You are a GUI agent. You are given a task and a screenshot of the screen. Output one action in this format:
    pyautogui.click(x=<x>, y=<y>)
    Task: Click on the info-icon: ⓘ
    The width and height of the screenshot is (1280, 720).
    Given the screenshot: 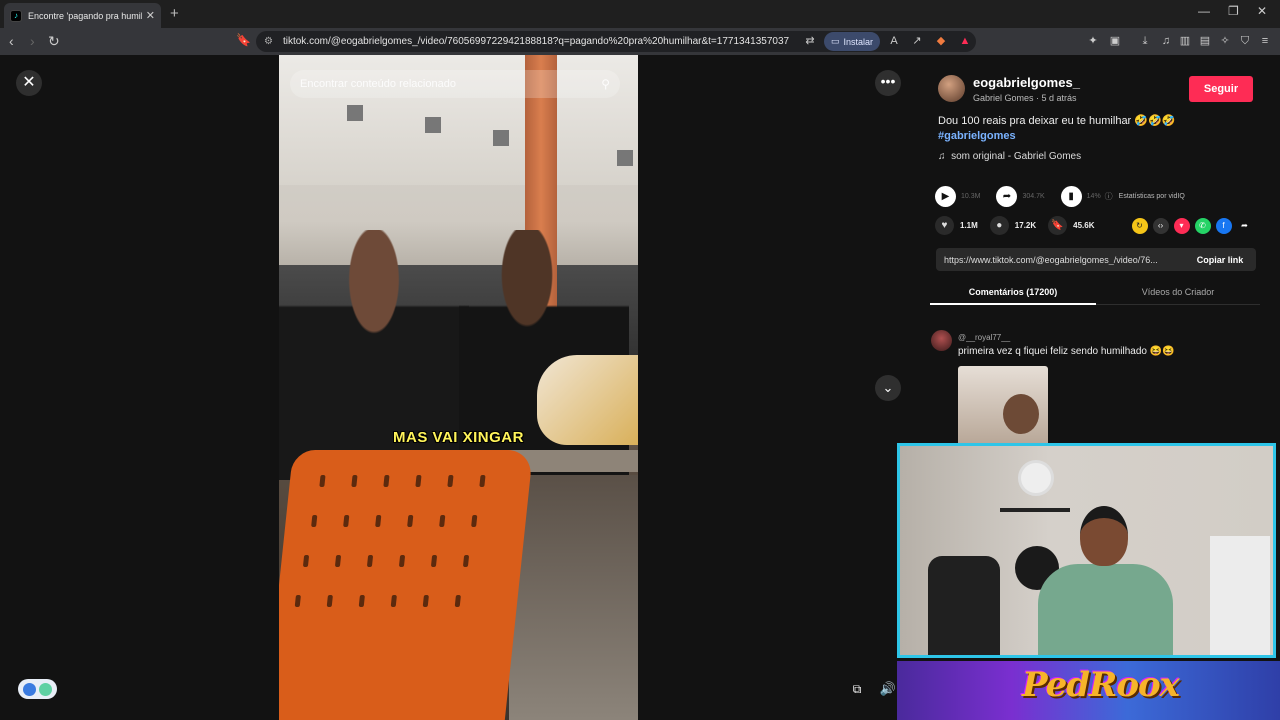 What is the action you would take?
    pyautogui.click(x=1109, y=196)
    